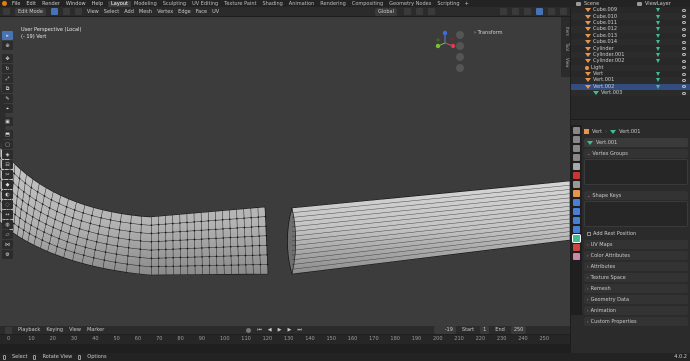 This screenshot has height=361, width=690. What do you see at coordinates (636, 142) in the screenshot?
I see `mesh-data-name-field: Vert.001` at bounding box center [636, 142].